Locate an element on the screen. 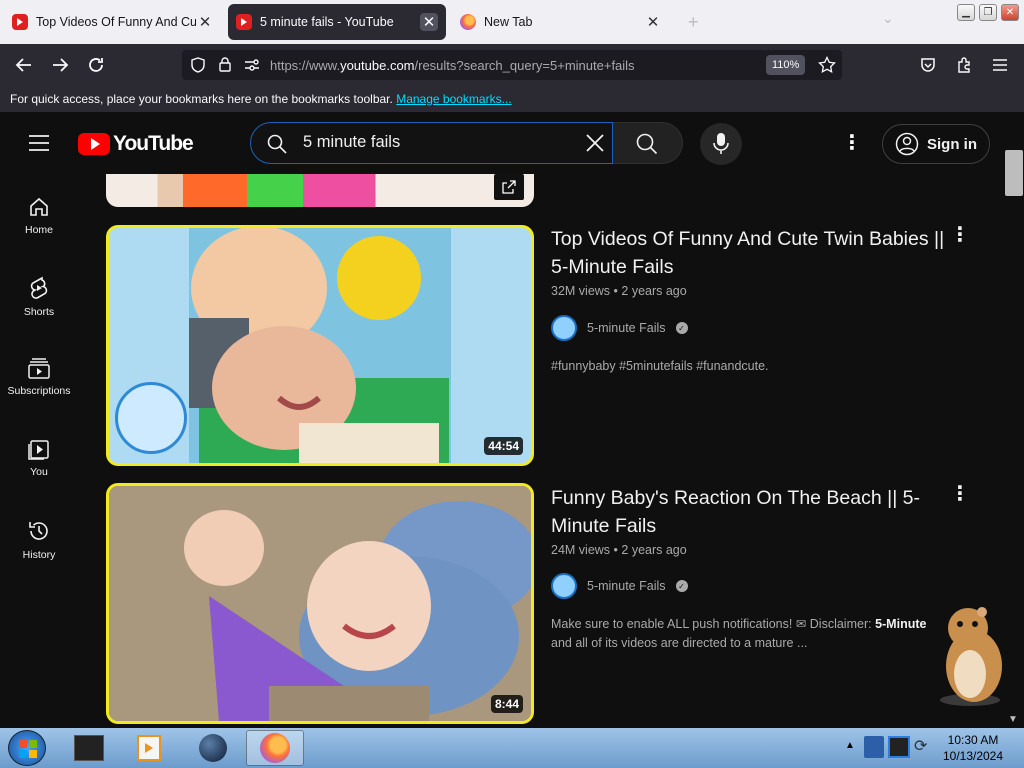 The width and height of the screenshot is (1024, 768). start-button is located at coordinates (27, 748).